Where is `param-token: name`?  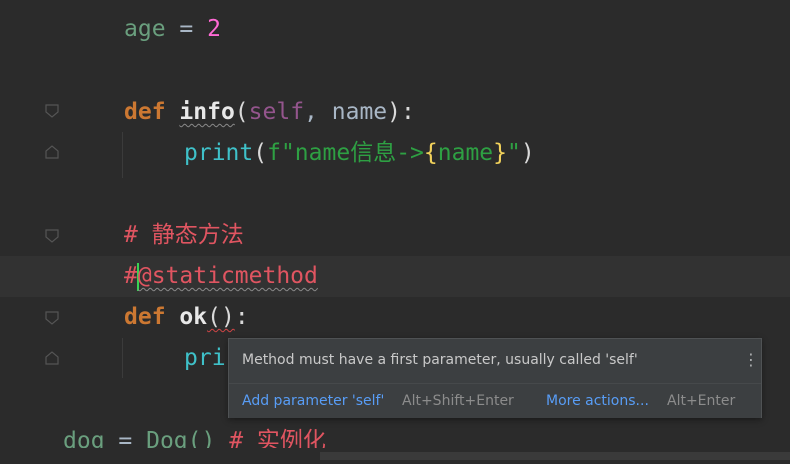 param-token: name is located at coordinates (359, 112).